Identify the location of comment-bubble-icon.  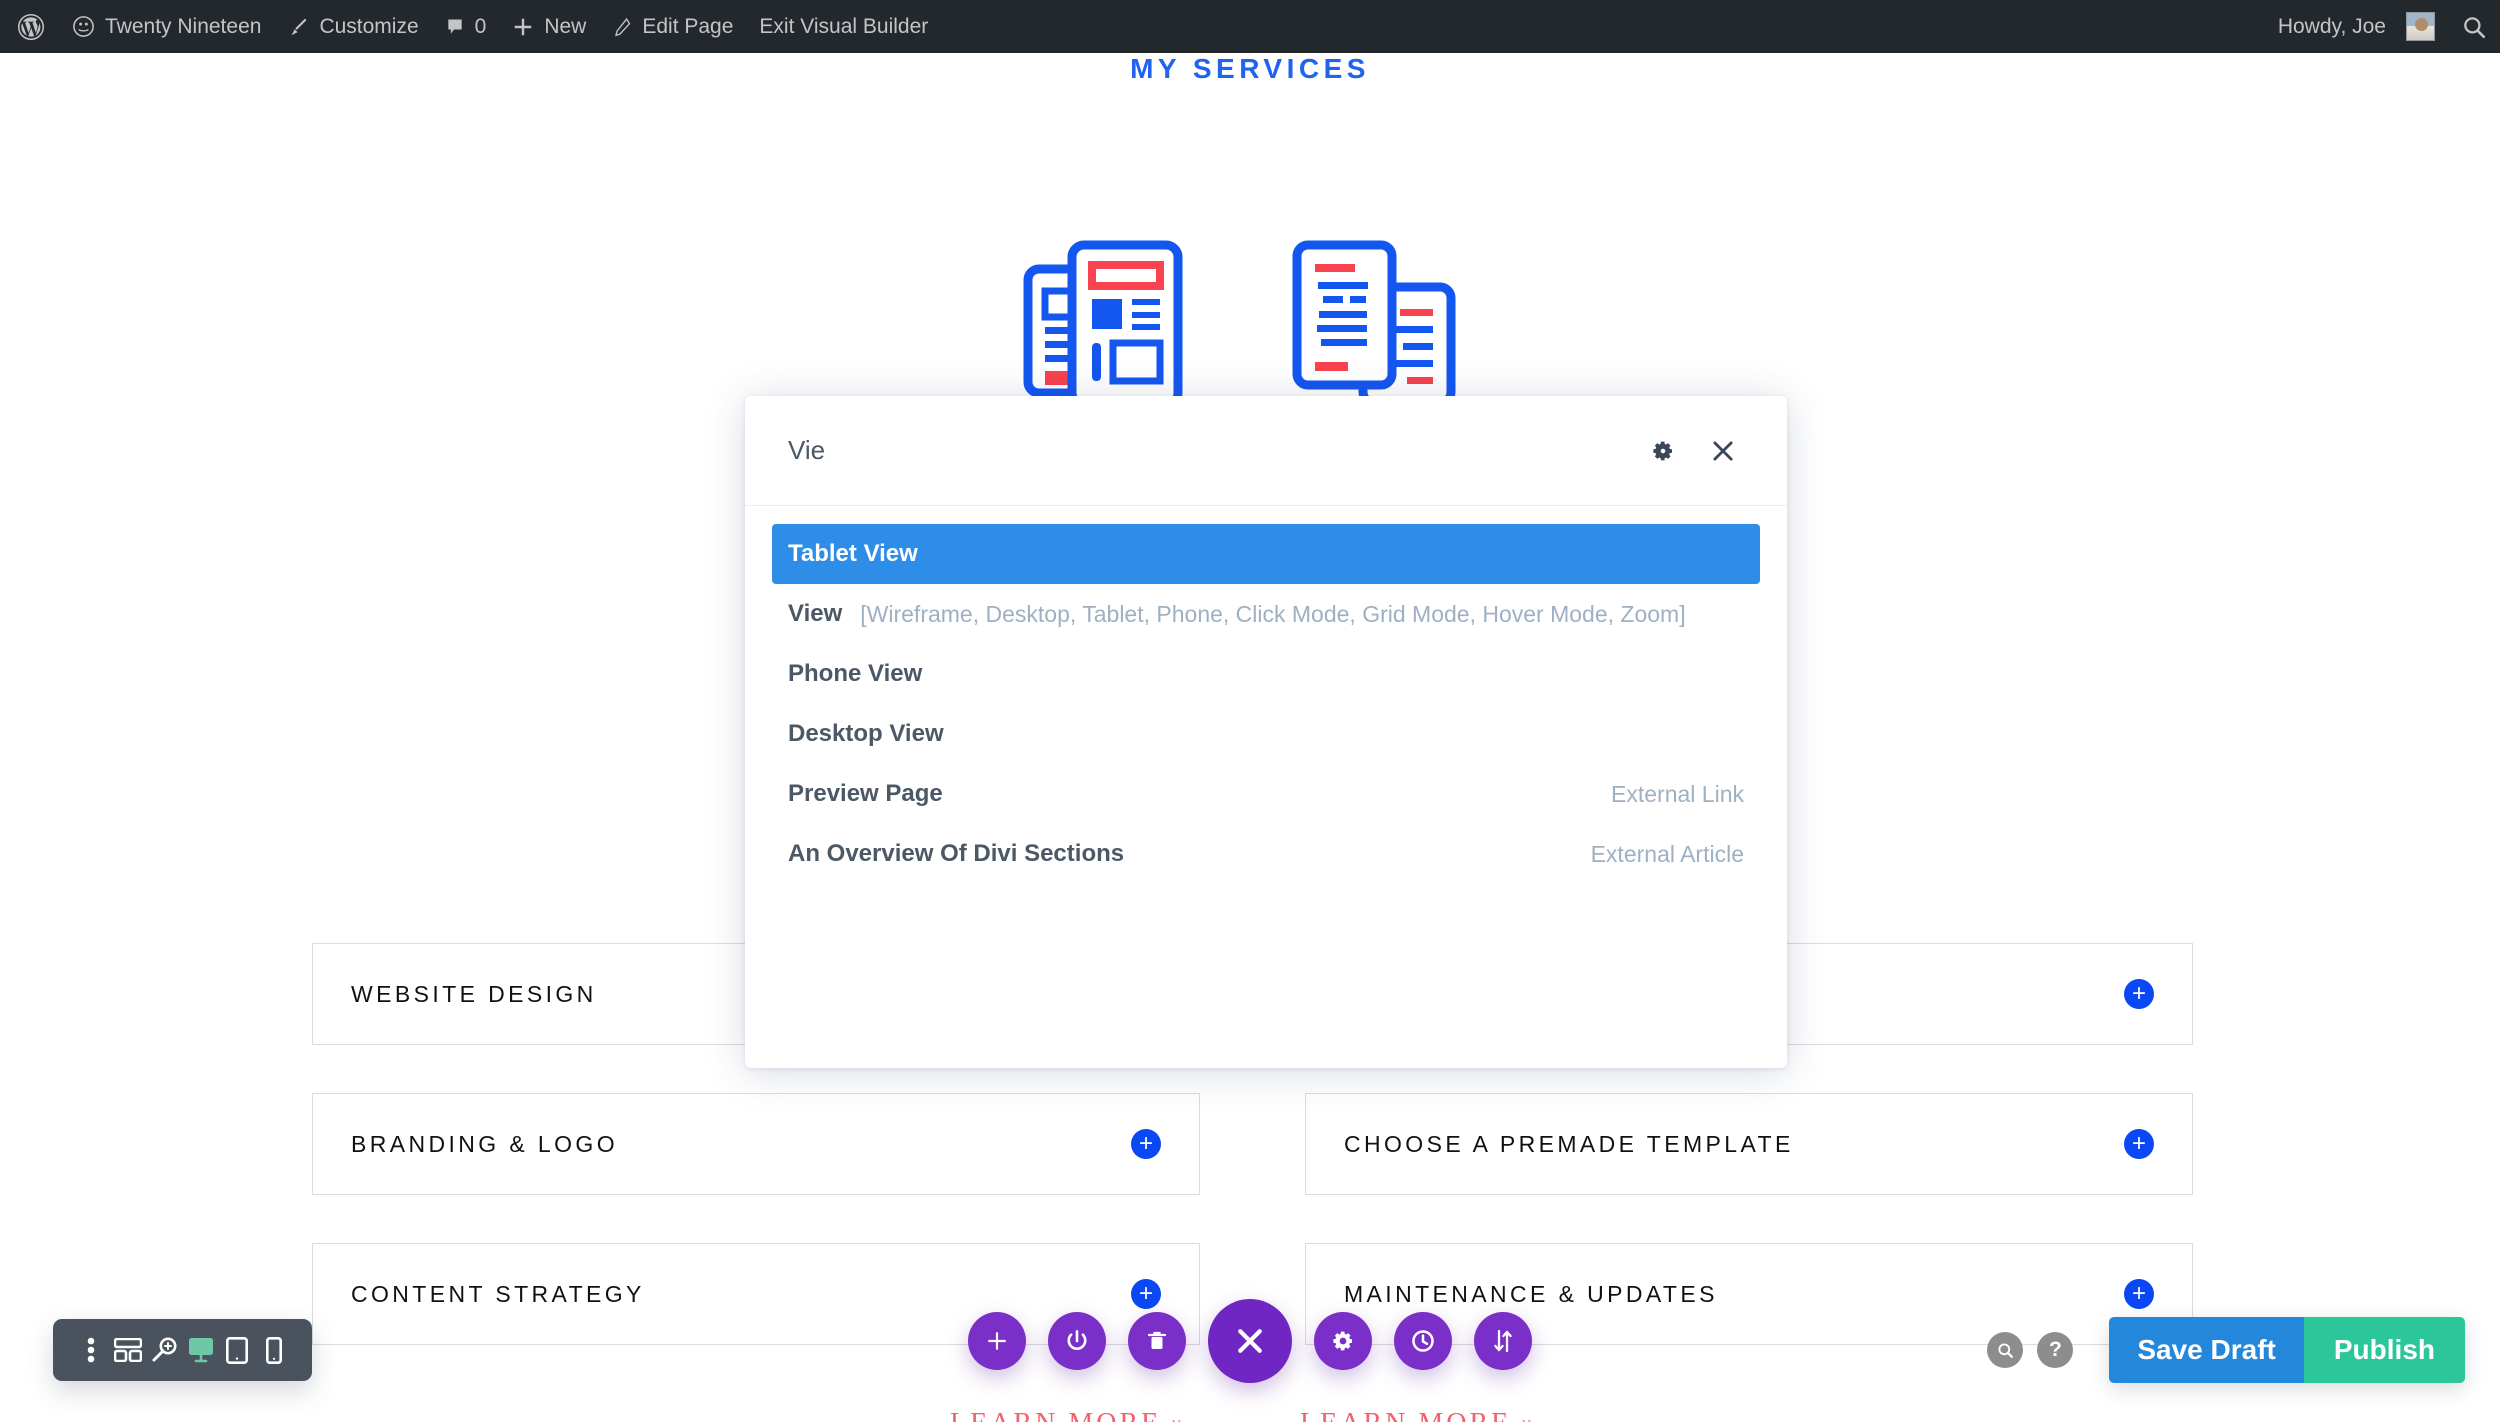
(455, 27).